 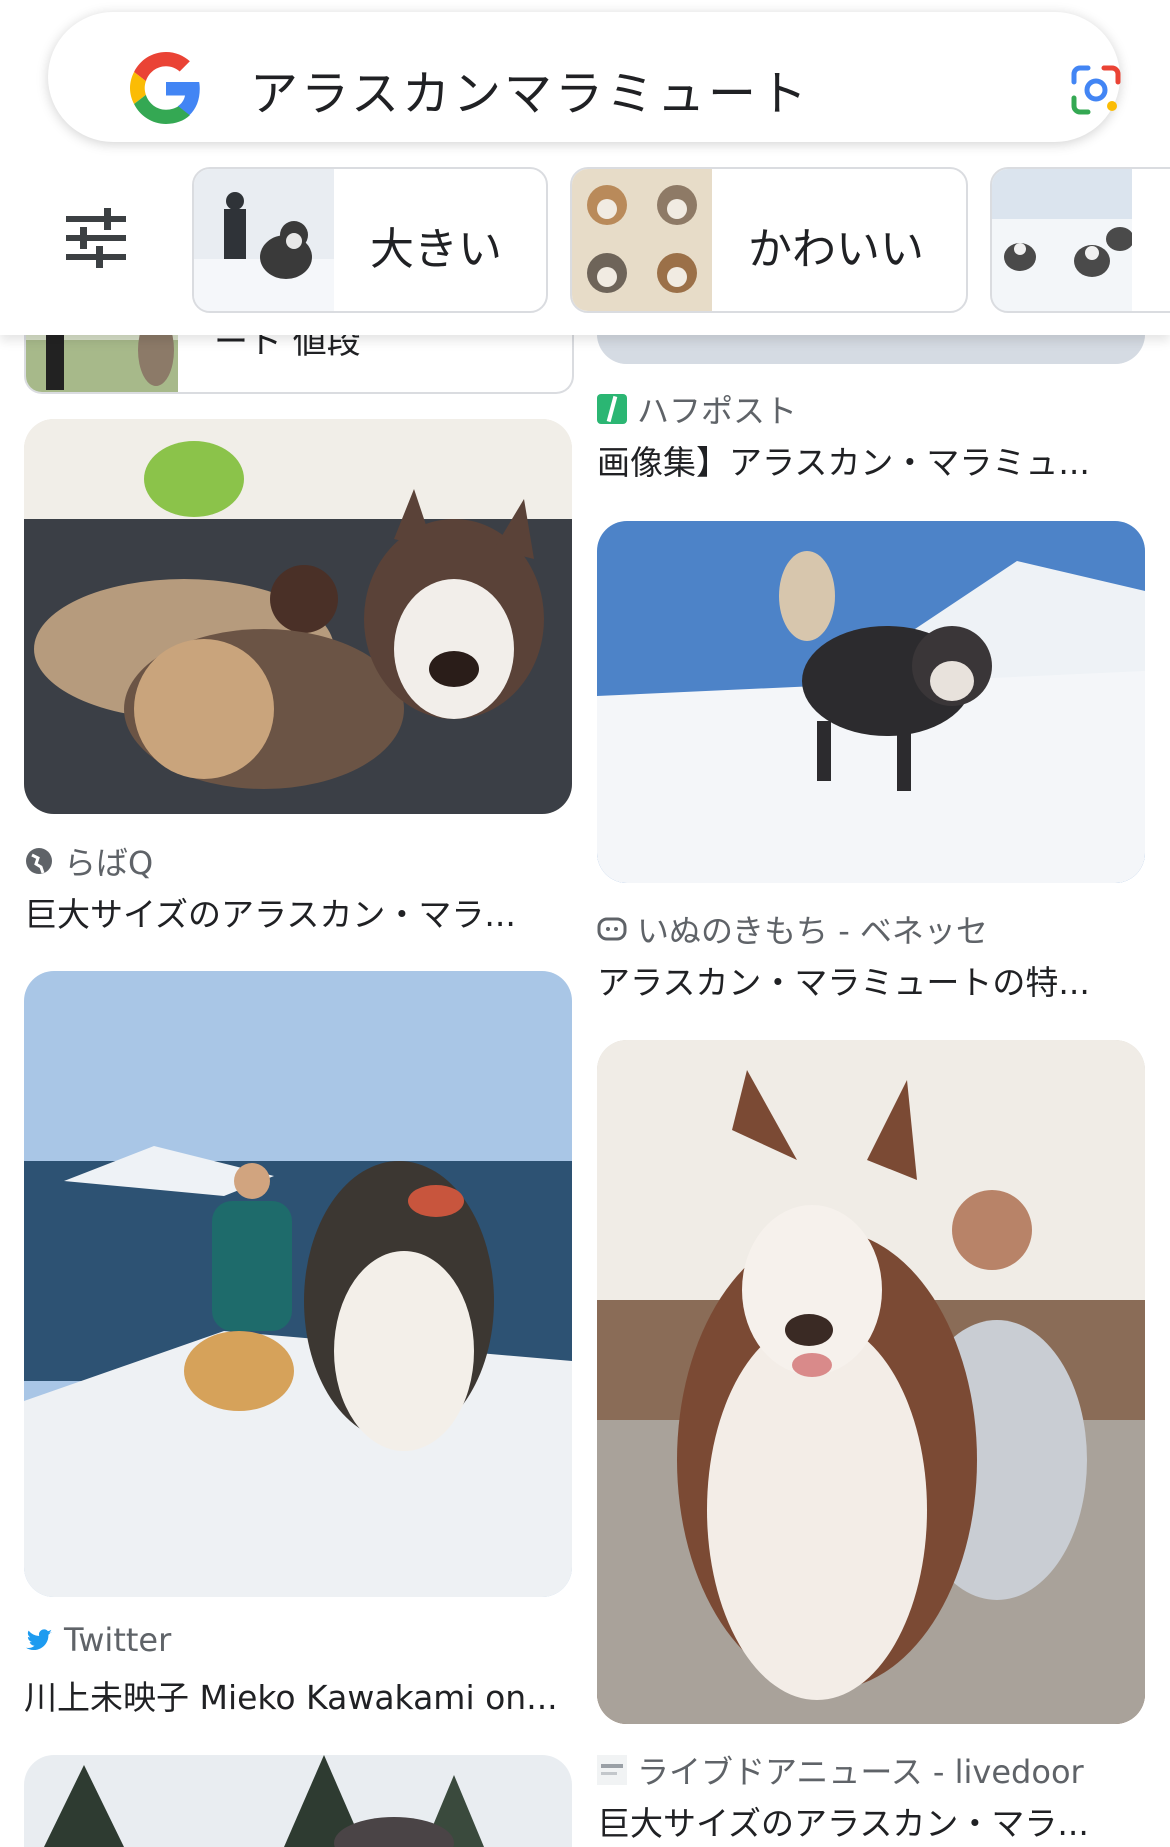 I want to click on source-name: いぬのきもち - ベネッセ, so click(x=812, y=931).